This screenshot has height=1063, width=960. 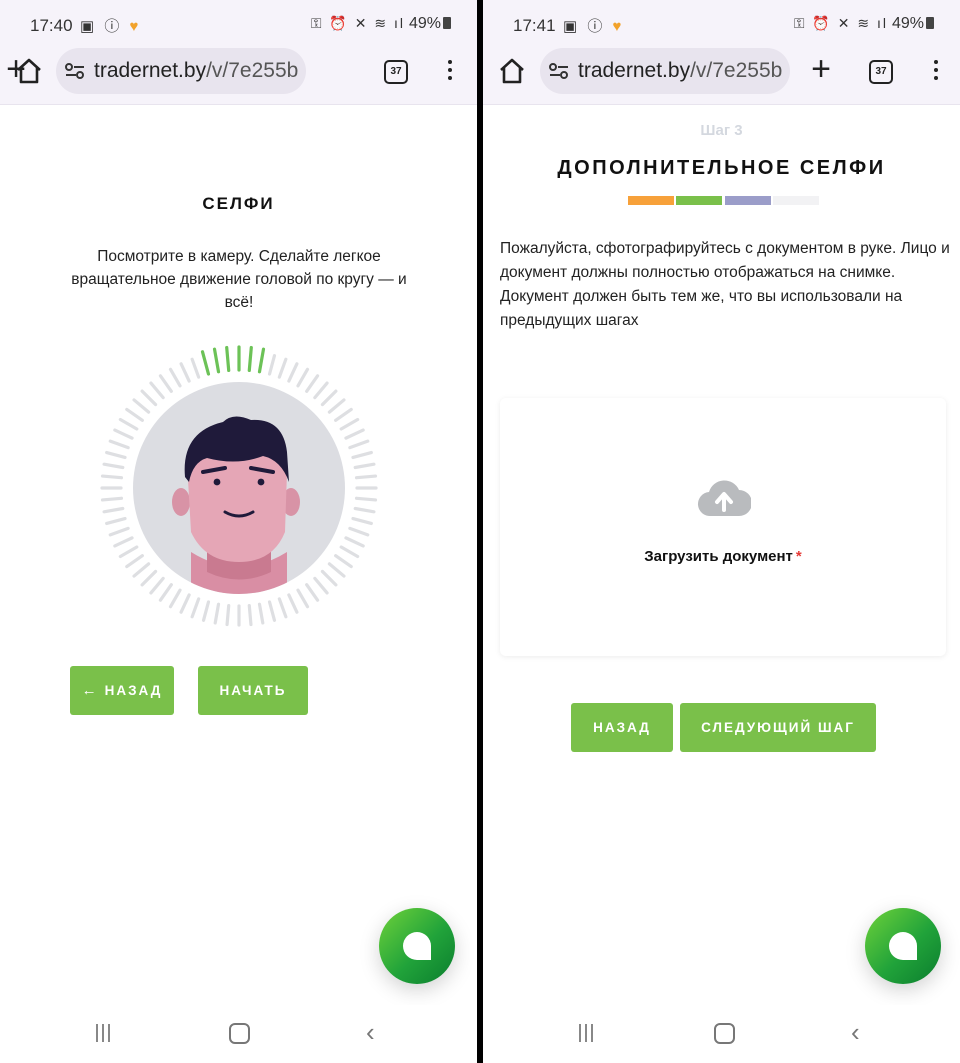 I want to click on back-button: НАЗАД, so click(x=622, y=727).